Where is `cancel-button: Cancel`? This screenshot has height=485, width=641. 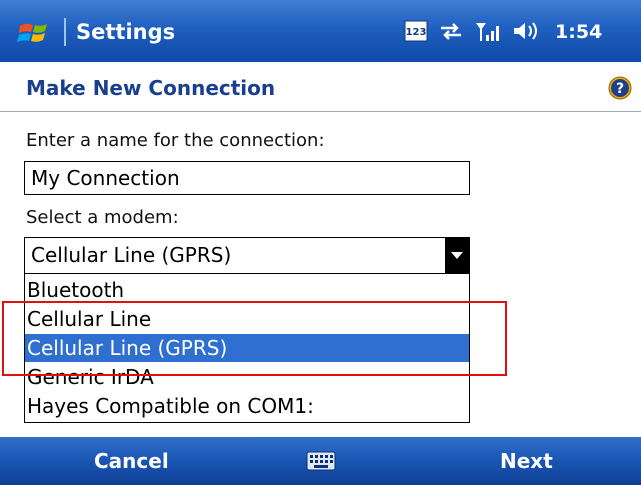 cancel-button: Cancel is located at coordinates (131, 461).